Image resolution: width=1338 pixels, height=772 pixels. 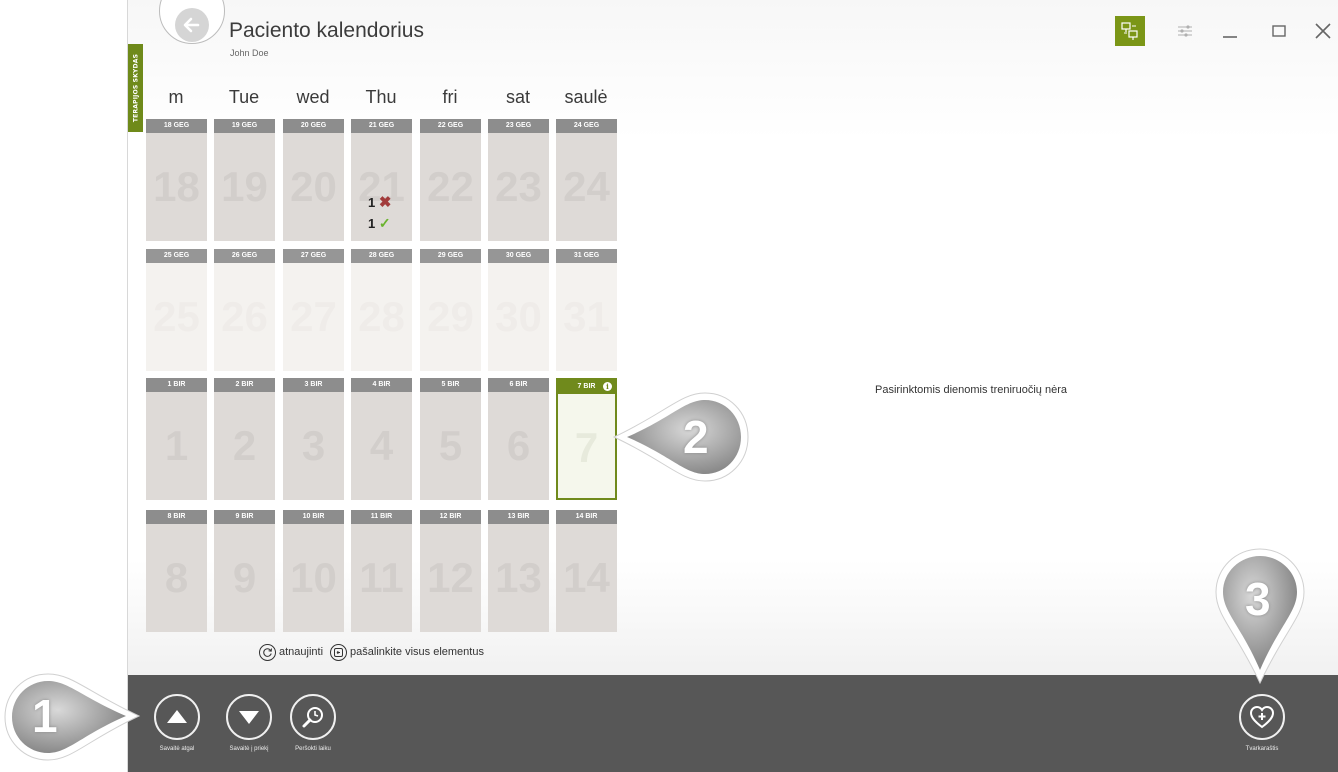 I want to click on day-date-label: 28 GEG, so click(x=381, y=256).